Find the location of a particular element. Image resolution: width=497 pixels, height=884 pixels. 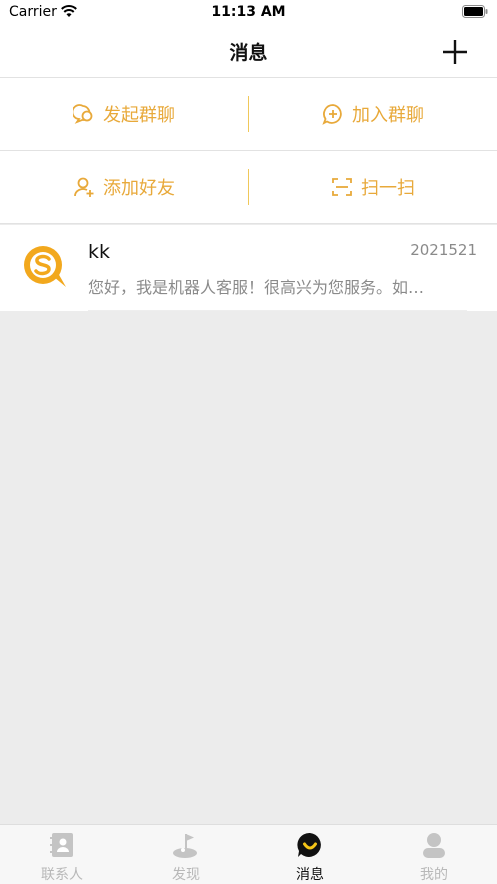

profile-icon is located at coordinates (434, 845).